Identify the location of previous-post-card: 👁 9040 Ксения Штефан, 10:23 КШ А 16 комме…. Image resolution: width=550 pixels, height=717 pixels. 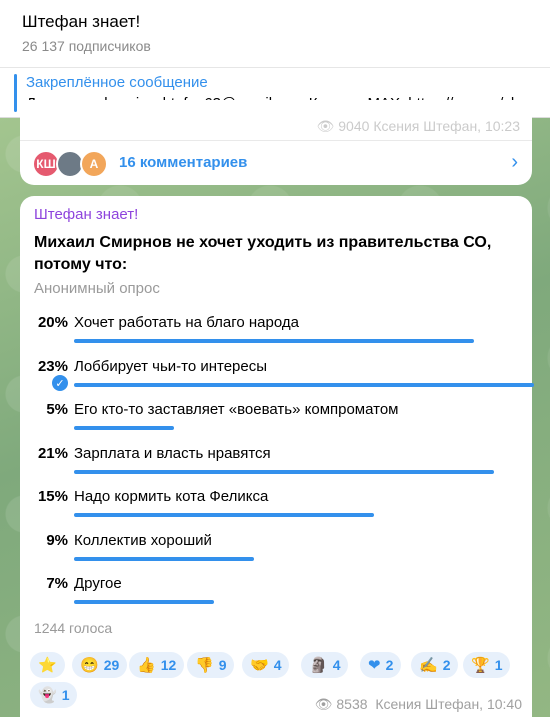
(276, 142).